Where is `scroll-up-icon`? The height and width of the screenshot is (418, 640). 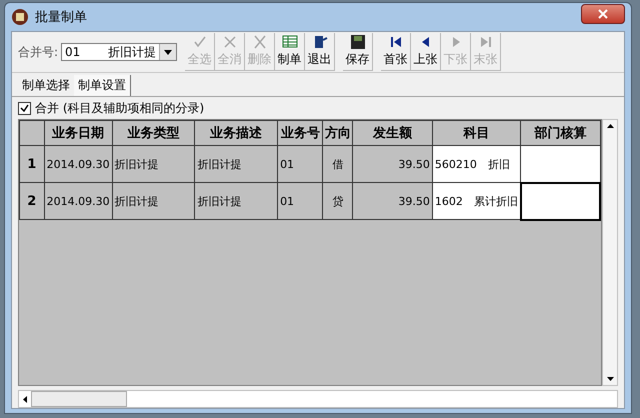
scroll-up-icon is located at coordinates (610, 126).